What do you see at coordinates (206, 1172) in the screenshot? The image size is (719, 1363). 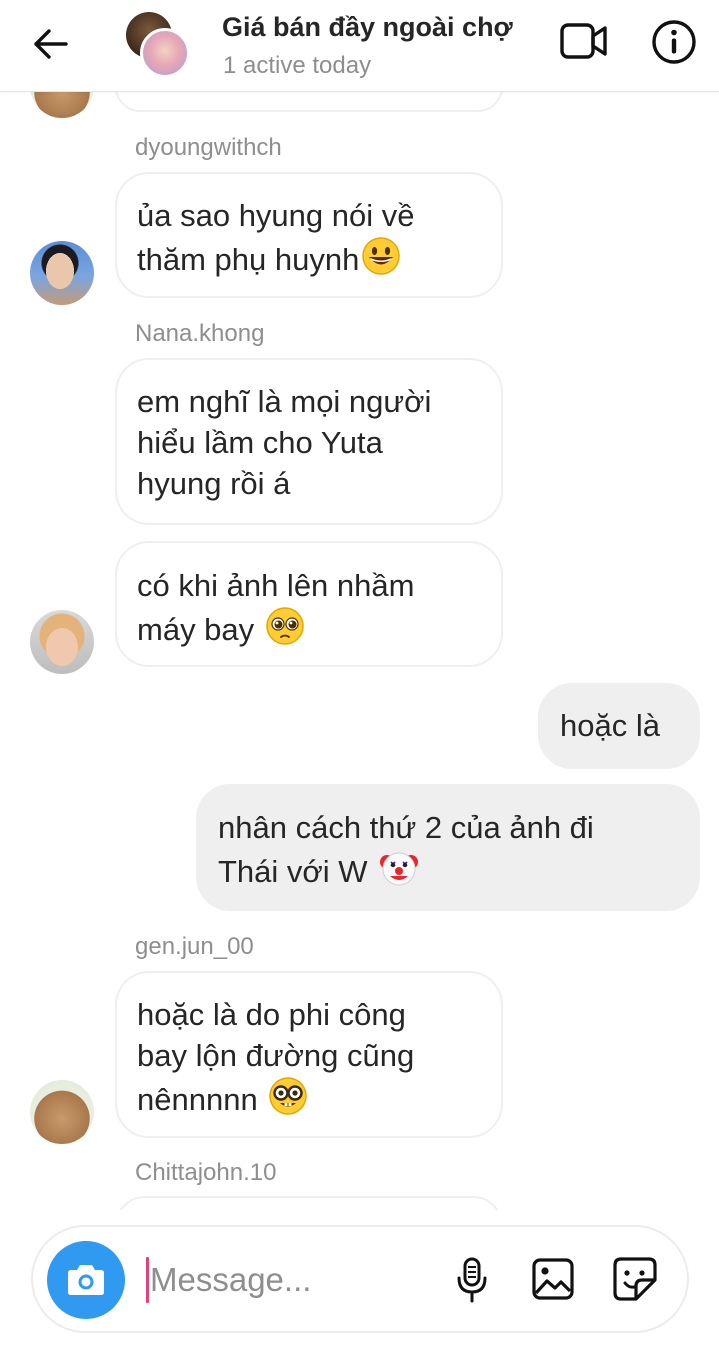 I see `sender-name: Chittajohn.10` at bounding box center [206, 1172].